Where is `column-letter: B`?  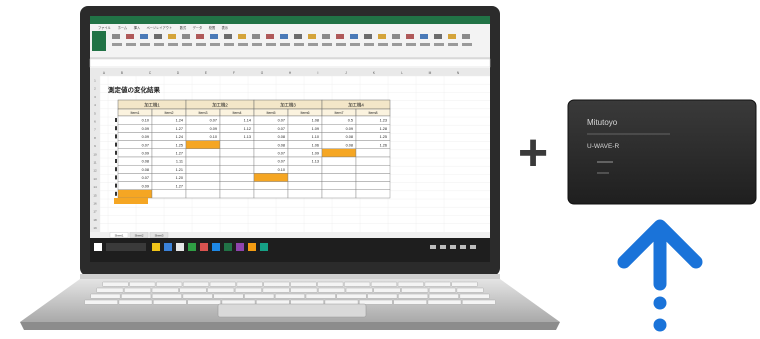
column-letter: B is located at coordinates (122, 73).